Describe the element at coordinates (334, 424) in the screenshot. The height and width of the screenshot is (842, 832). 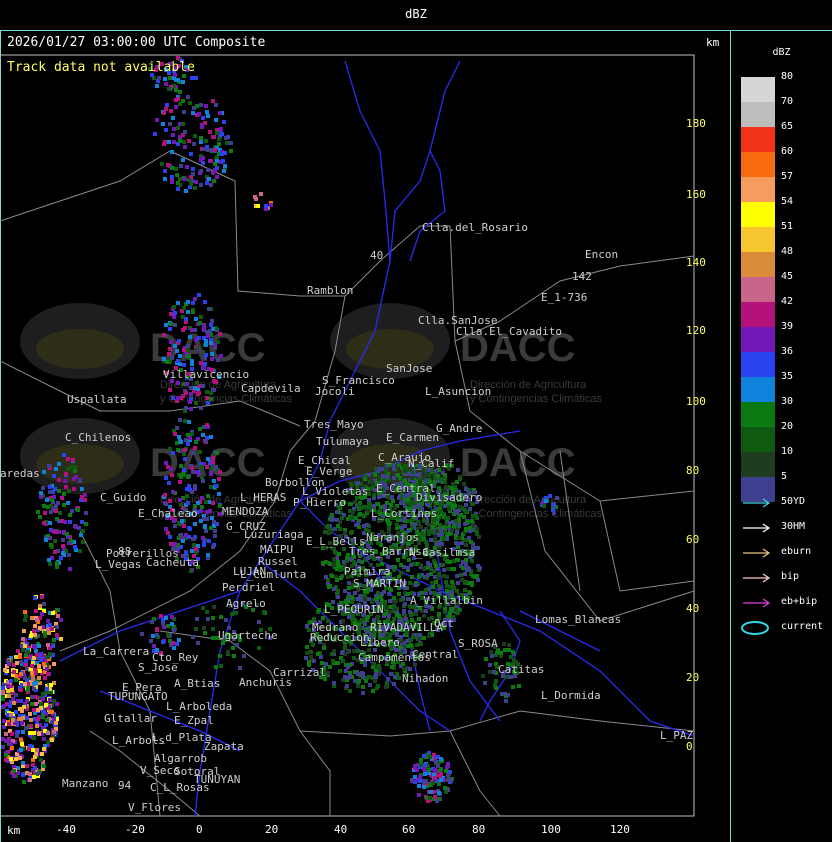
I see `place-label: Tres_Mayo` at that location.